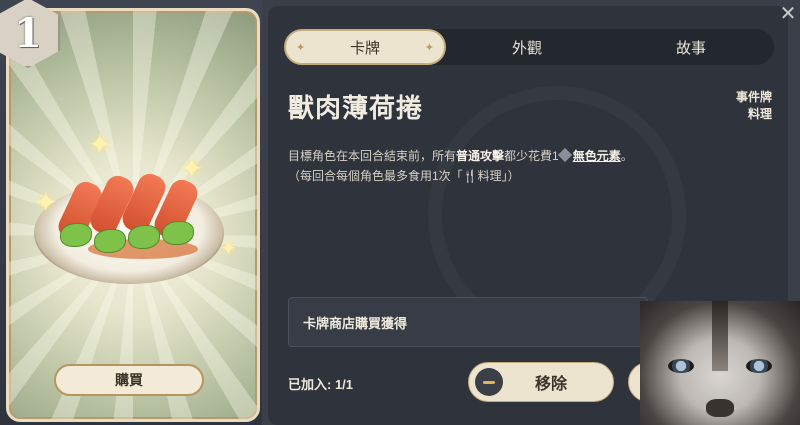 Image resolution: width=800 pixels, height=425 pixels. What do you see at coordinates (753, 97) in the screenshot?
I see `card-type: 事件牌` at bounding box center [753, 97].